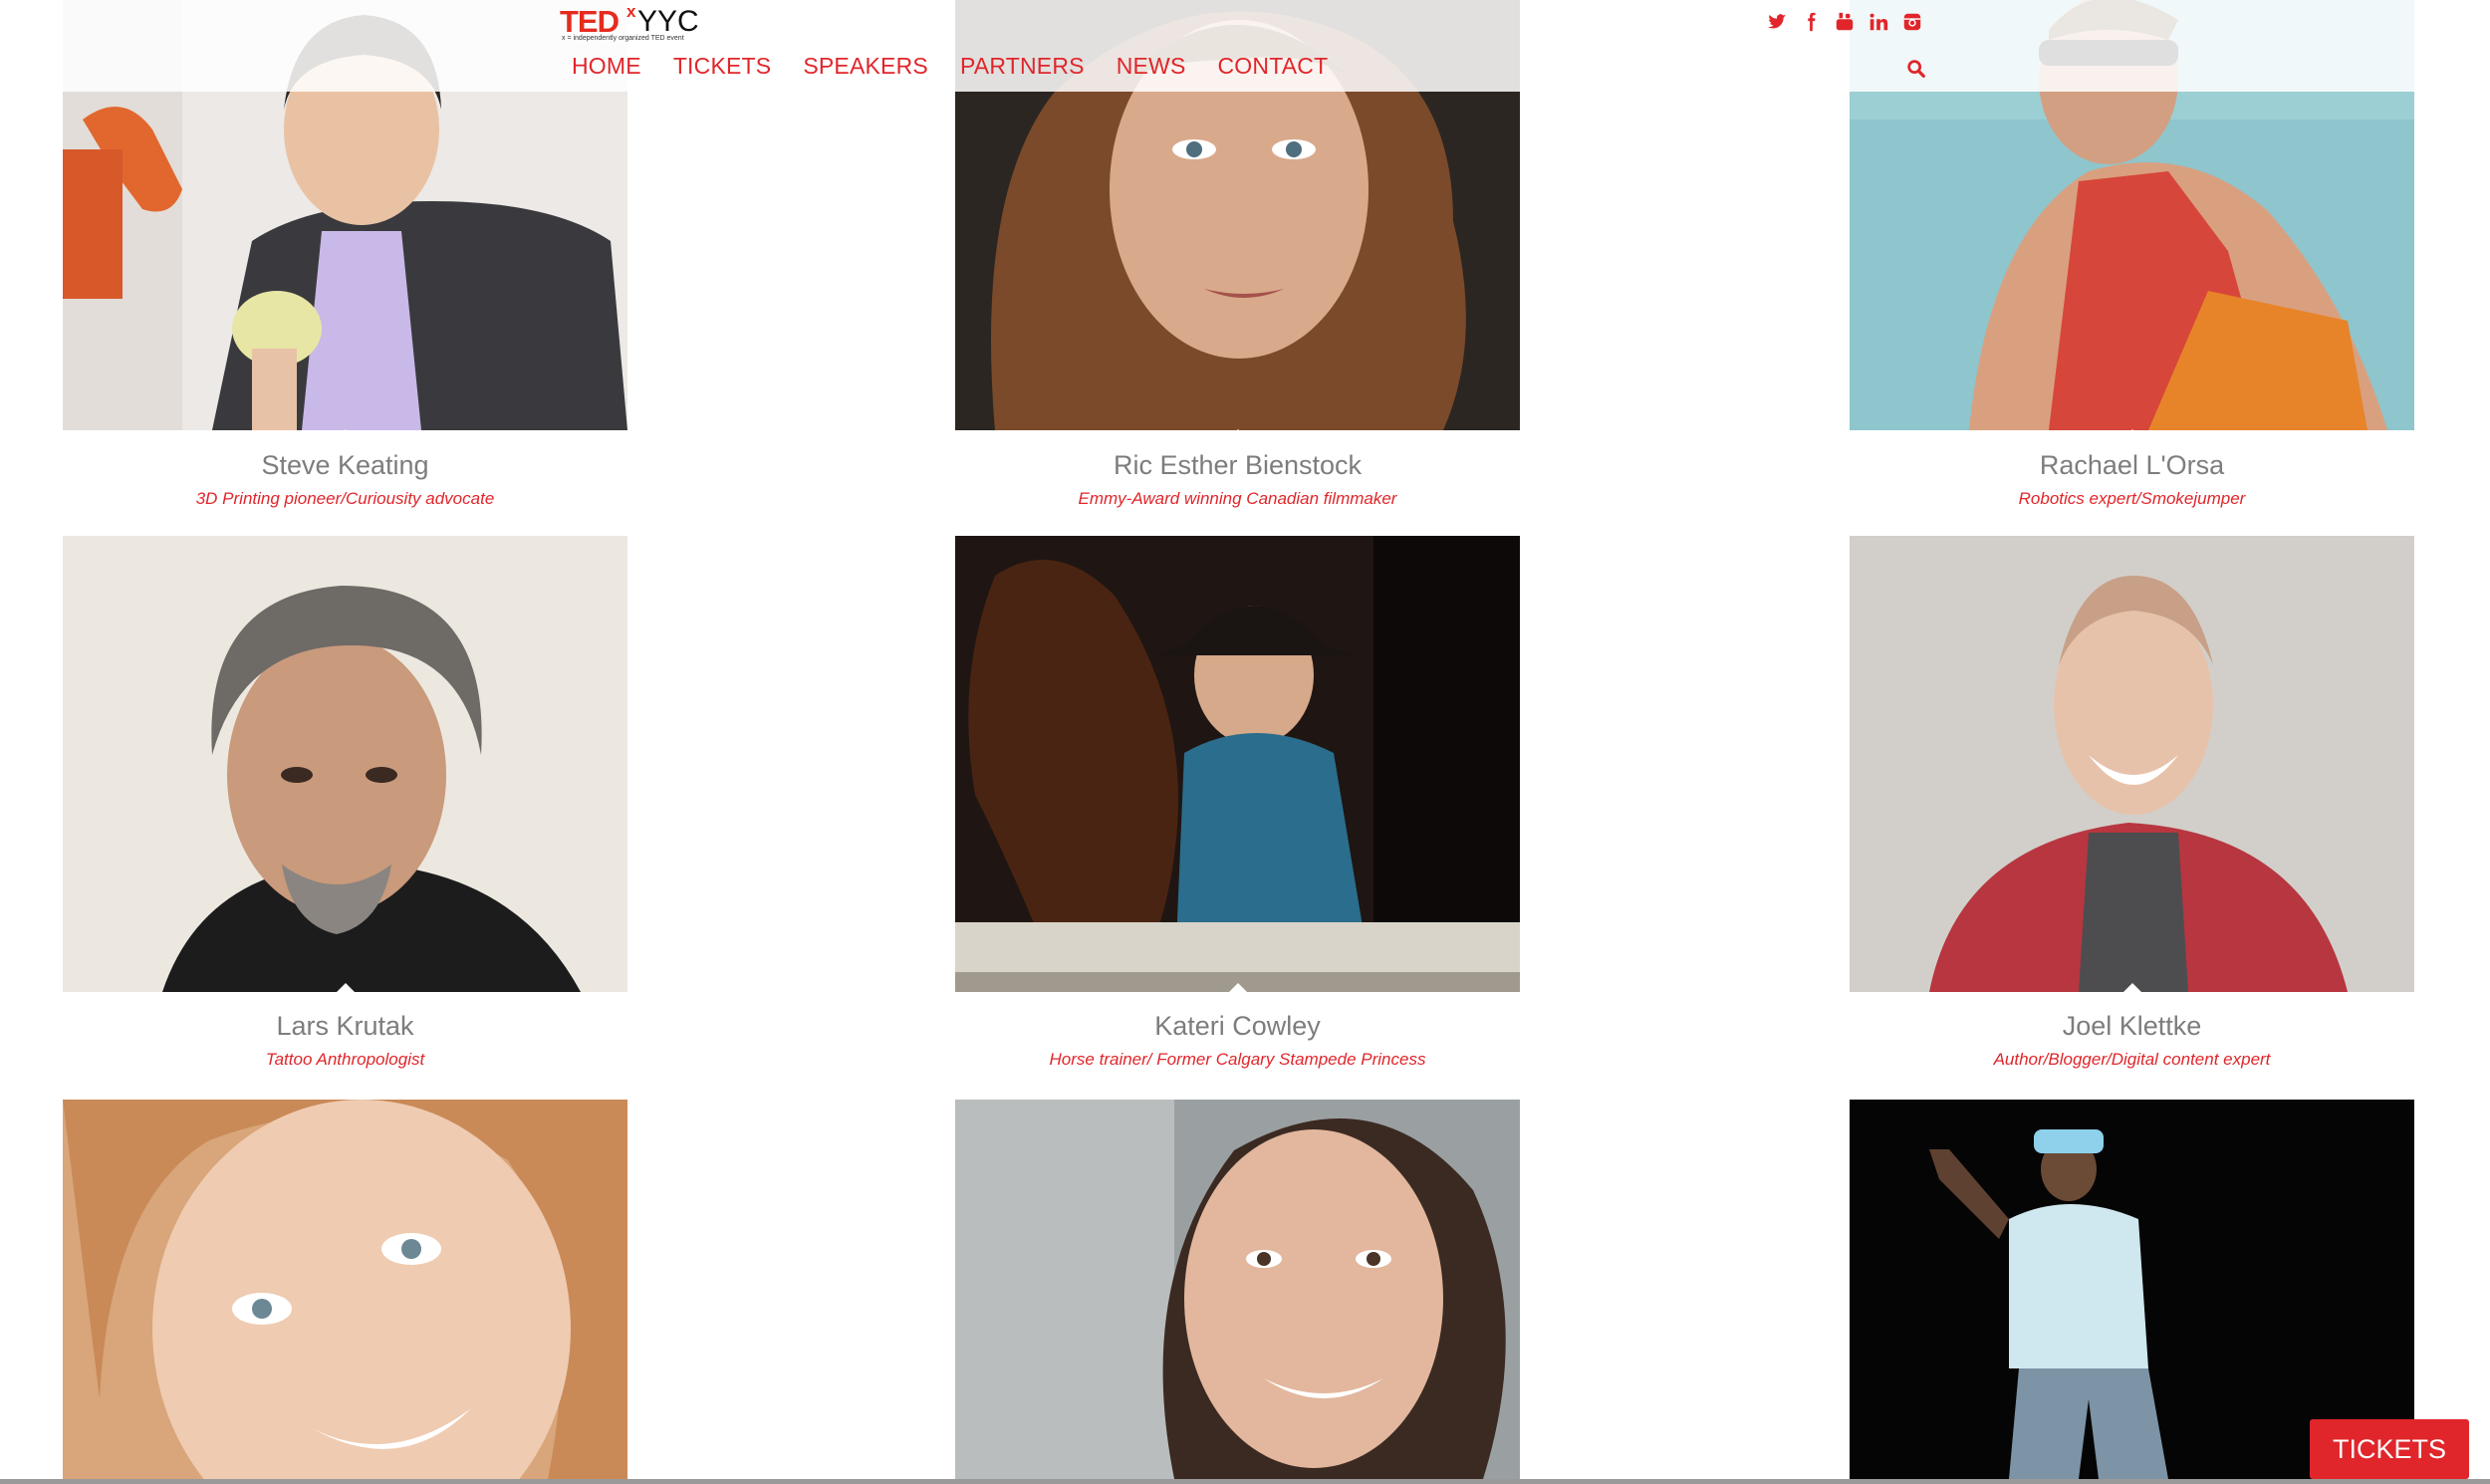  I want to click on linkedin-icon, so click(1878, 22).